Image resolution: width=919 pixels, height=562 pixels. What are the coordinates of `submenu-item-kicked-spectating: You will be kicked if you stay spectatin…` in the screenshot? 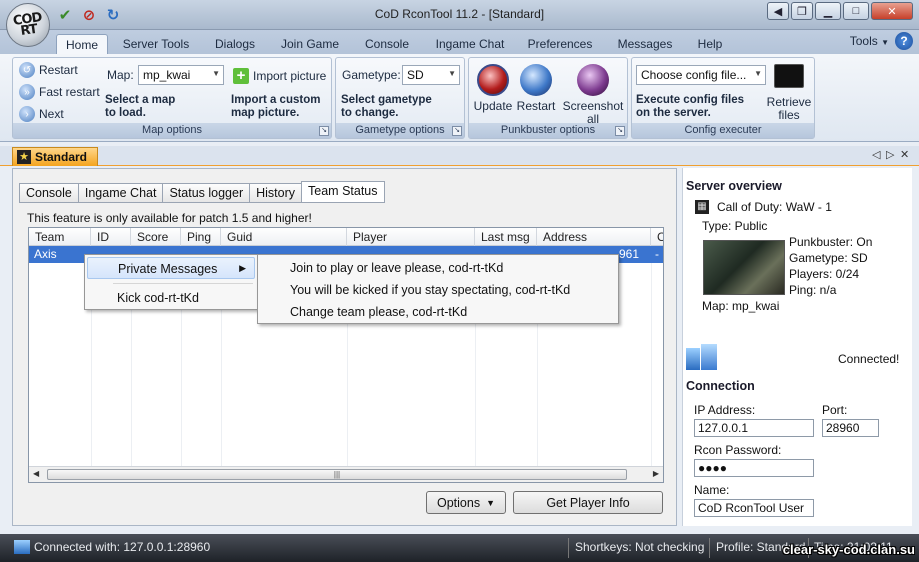 It's located at (438, 290).